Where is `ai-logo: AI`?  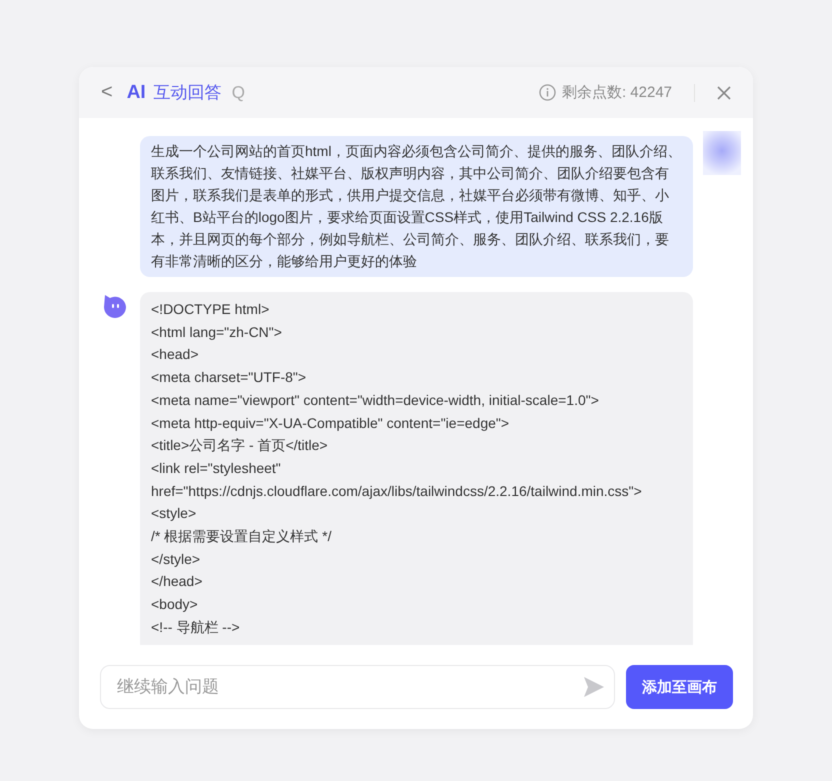
ai-logo: AI is located at coordinates (136, 93).